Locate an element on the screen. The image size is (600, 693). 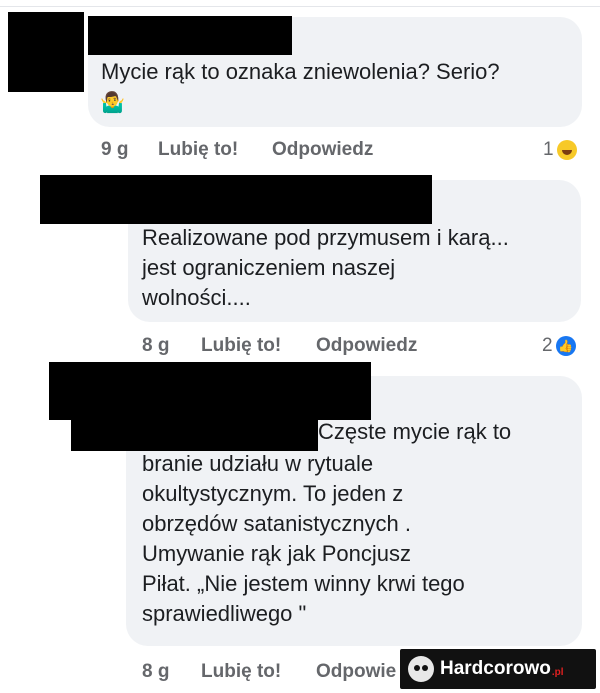
reply-link-2: Odpowiedz is located at coordinates (366, 346).